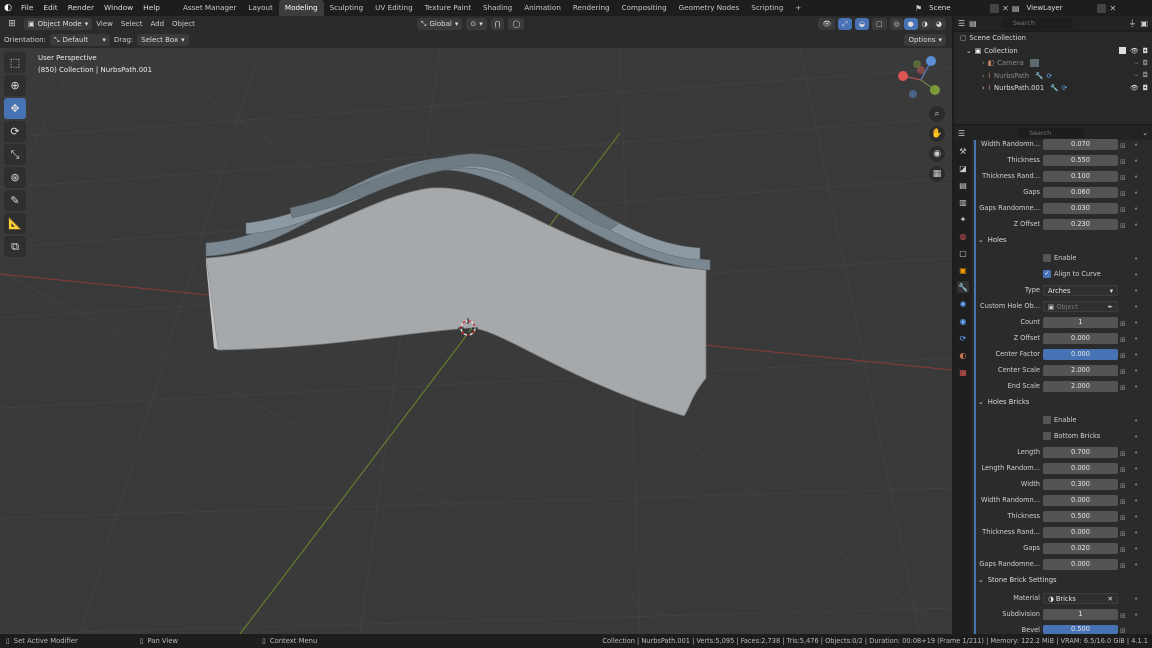 The height and width of the screenshot is (648, 1152). I want to click on display-mode-icon: ▤, so click(973, 23).